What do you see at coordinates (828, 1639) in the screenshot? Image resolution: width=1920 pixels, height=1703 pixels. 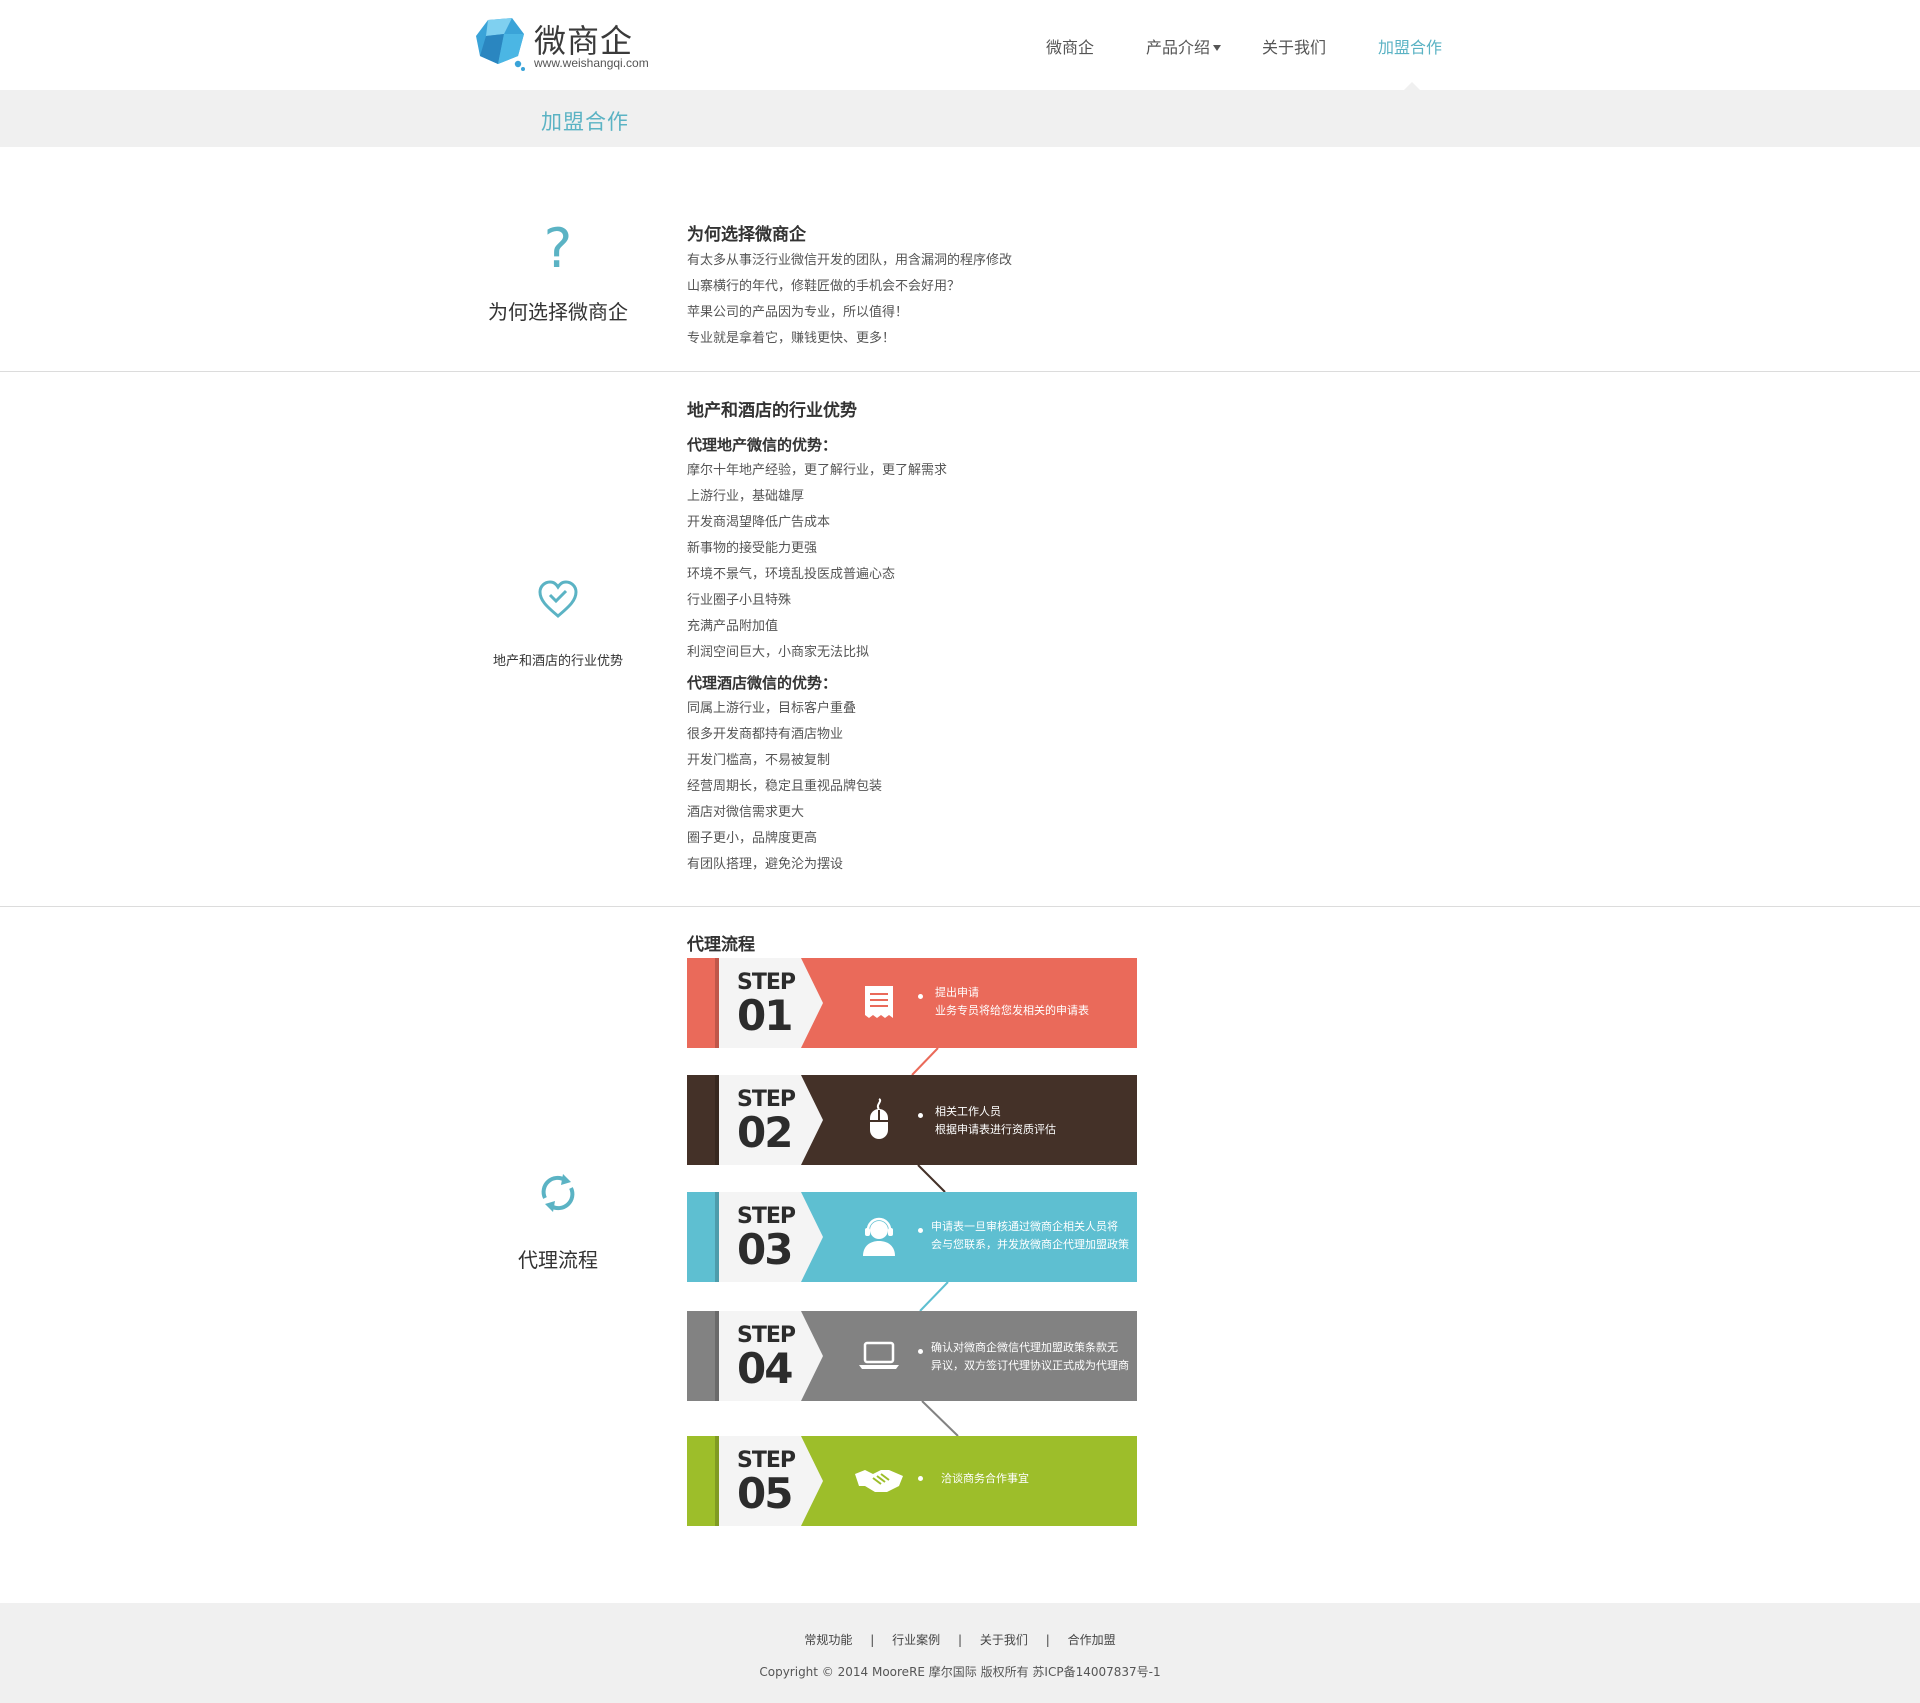 I see `footer-link-features: 常规功能` at bounding box center [828, 1639].